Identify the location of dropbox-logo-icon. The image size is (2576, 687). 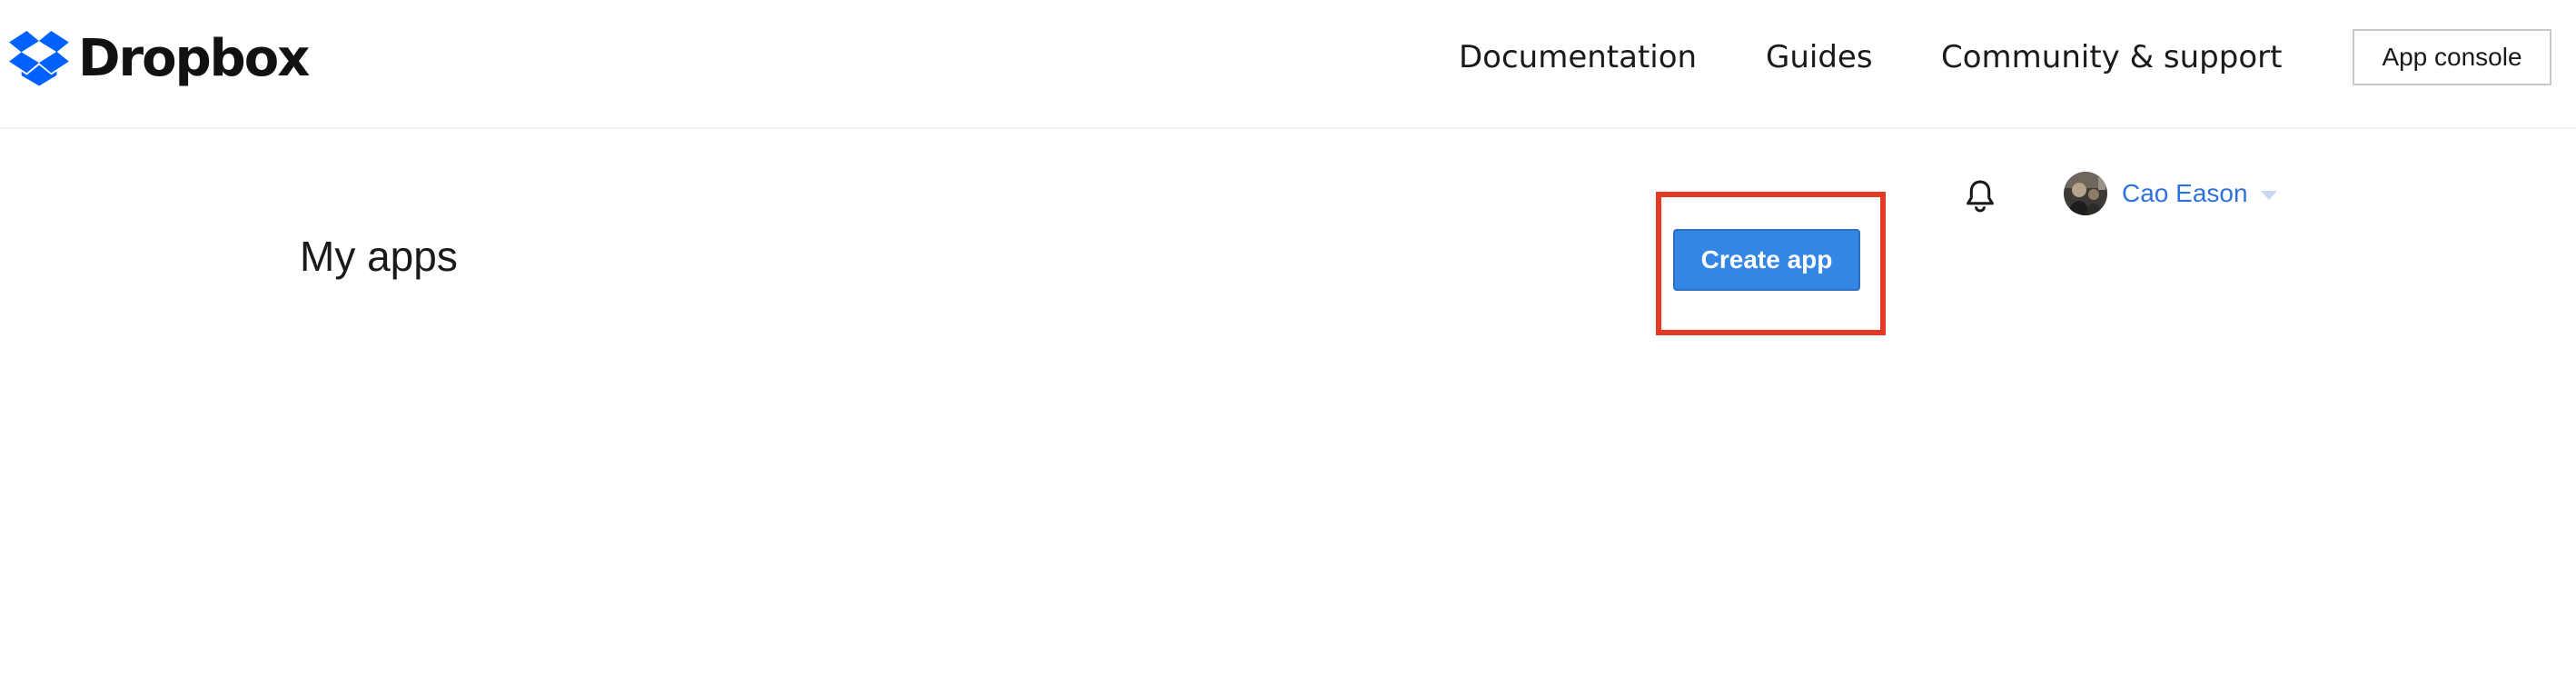
(39, 58).